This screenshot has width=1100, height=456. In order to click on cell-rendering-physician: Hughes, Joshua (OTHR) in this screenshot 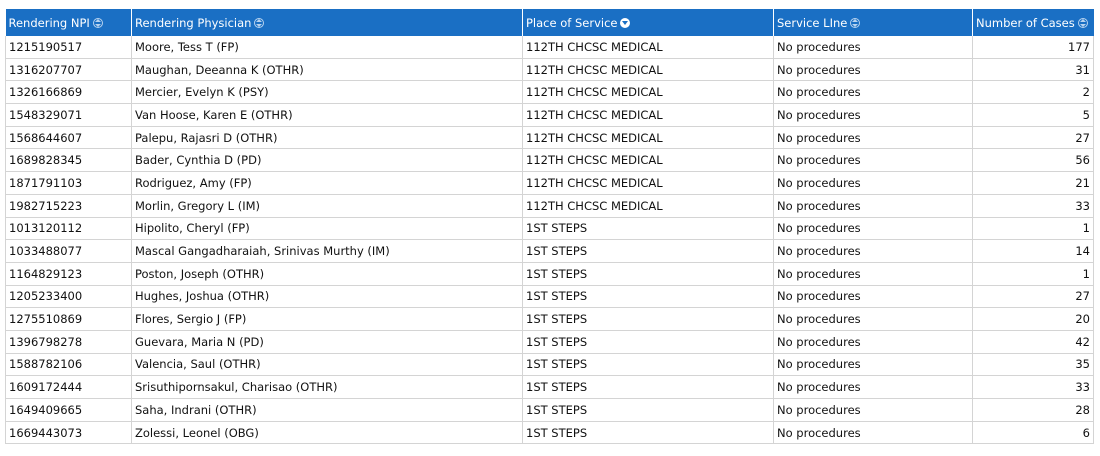, I will do `click(327, 297)`.